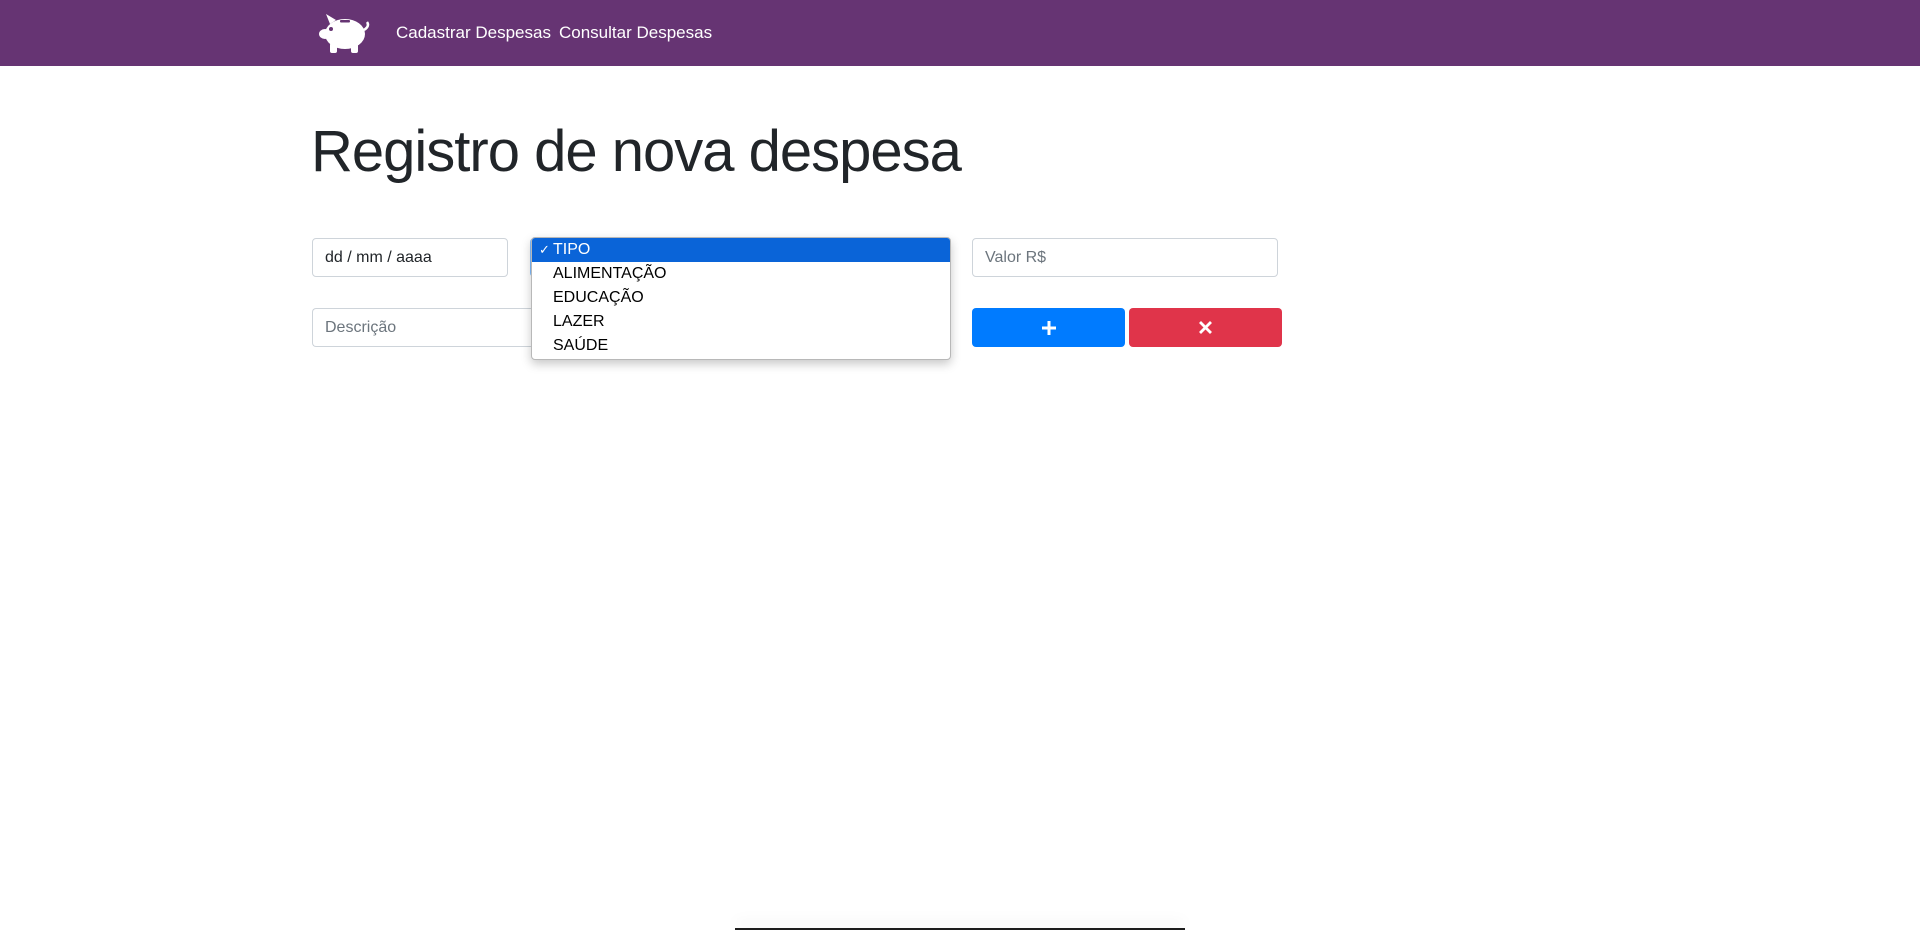 The image size is (1920, 930). I want to click on times-icon, so click(1205, 327).